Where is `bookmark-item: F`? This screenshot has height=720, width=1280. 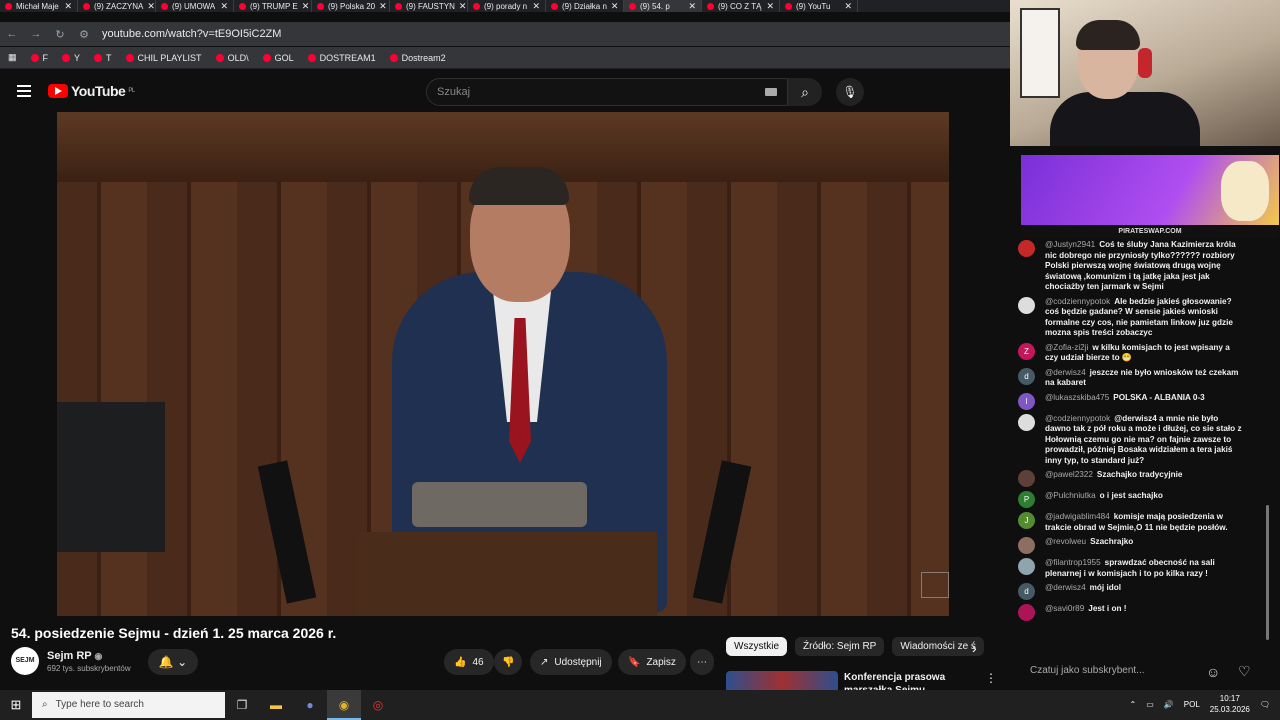
bookmark-item: F is located at coordinates (39, 58).